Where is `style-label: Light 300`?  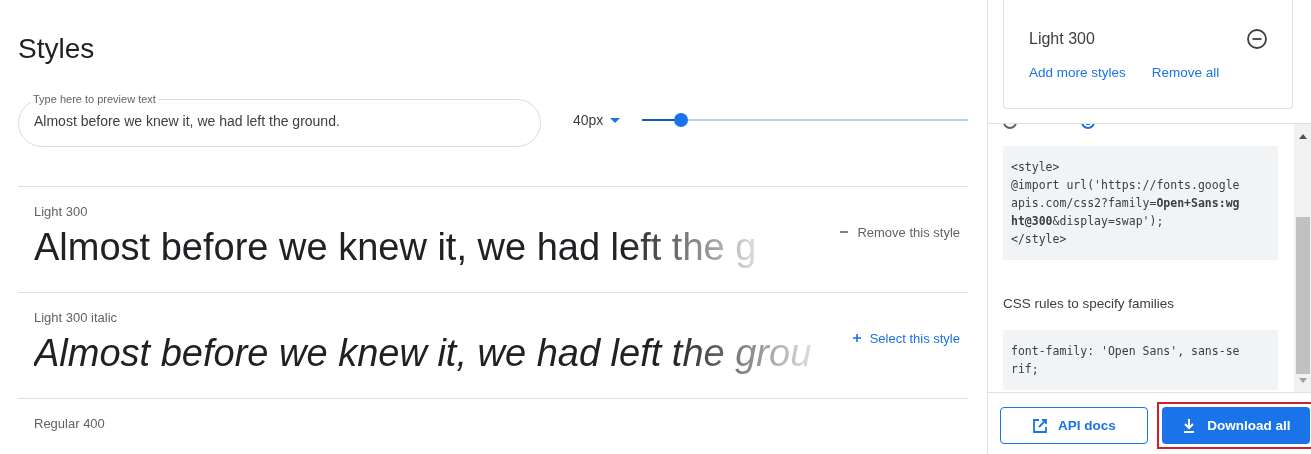
style-label: Light 300 is located at coordinates (61, 212).